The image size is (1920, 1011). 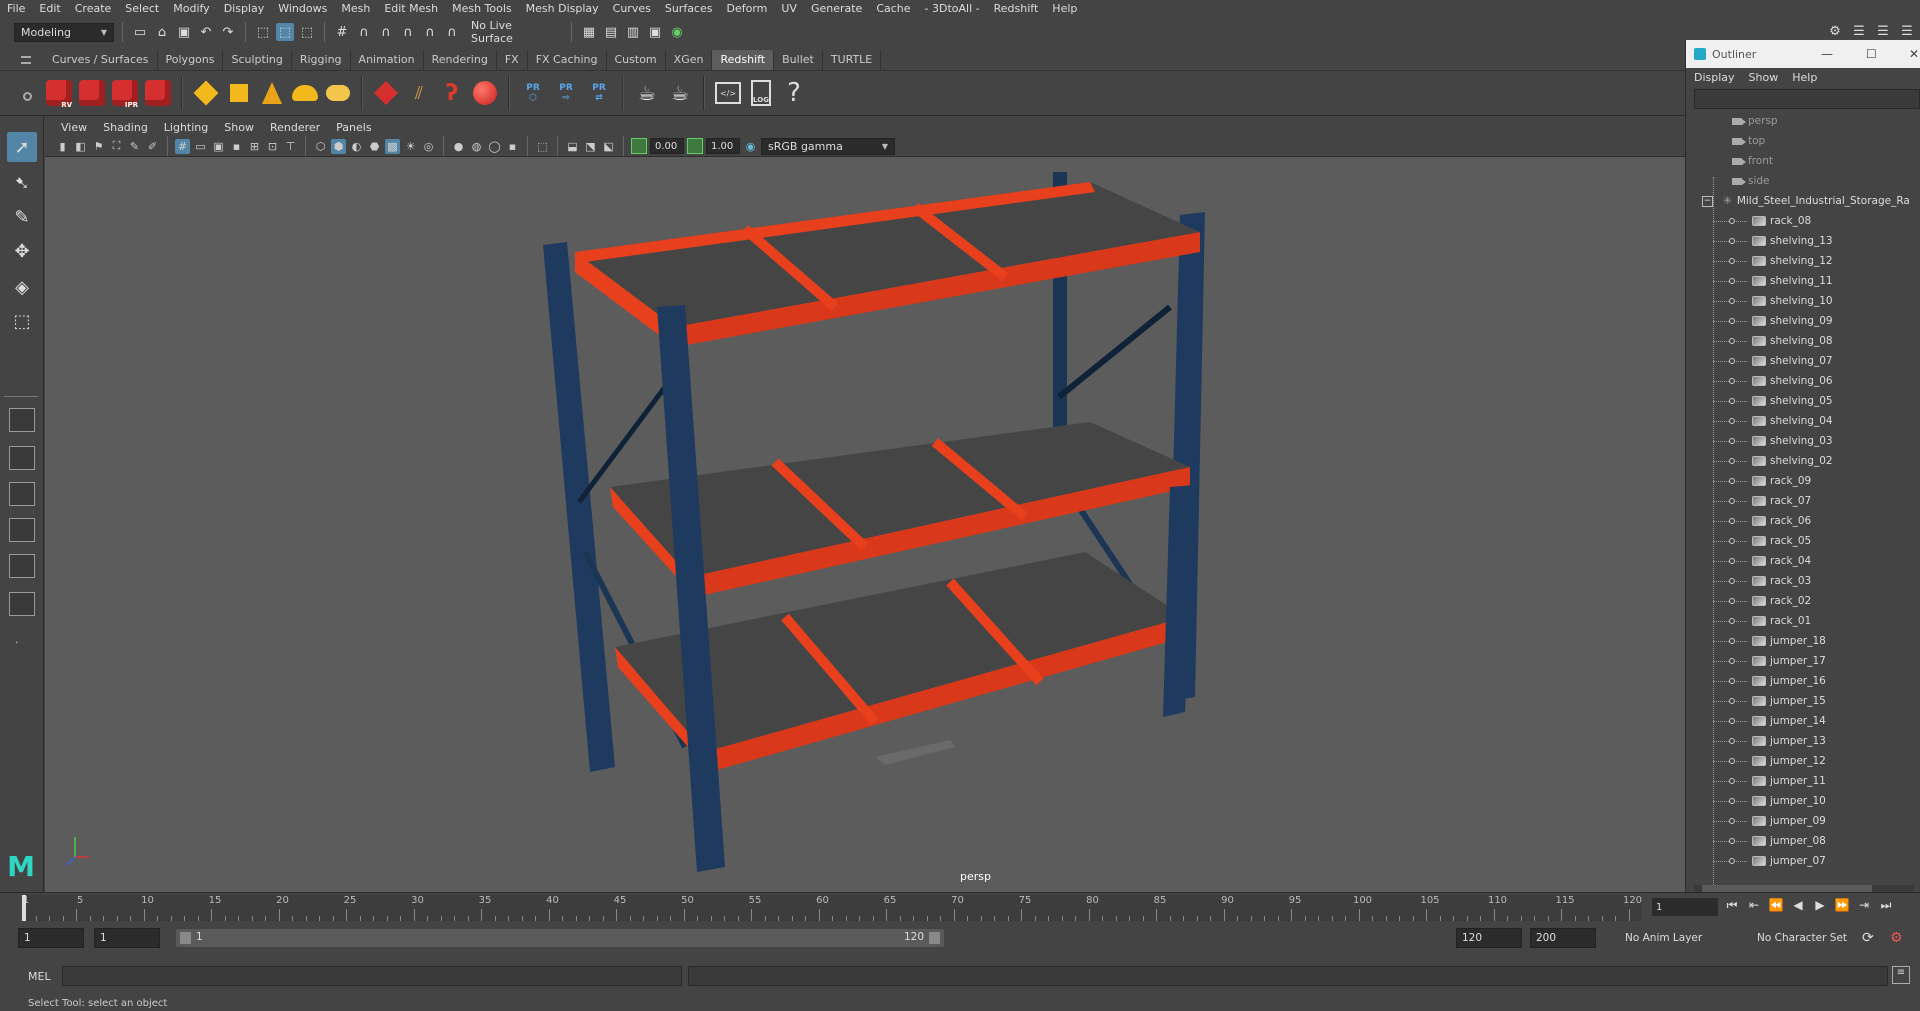 I want to click on hypershade-layout-icon, so click(x=22, y=604).